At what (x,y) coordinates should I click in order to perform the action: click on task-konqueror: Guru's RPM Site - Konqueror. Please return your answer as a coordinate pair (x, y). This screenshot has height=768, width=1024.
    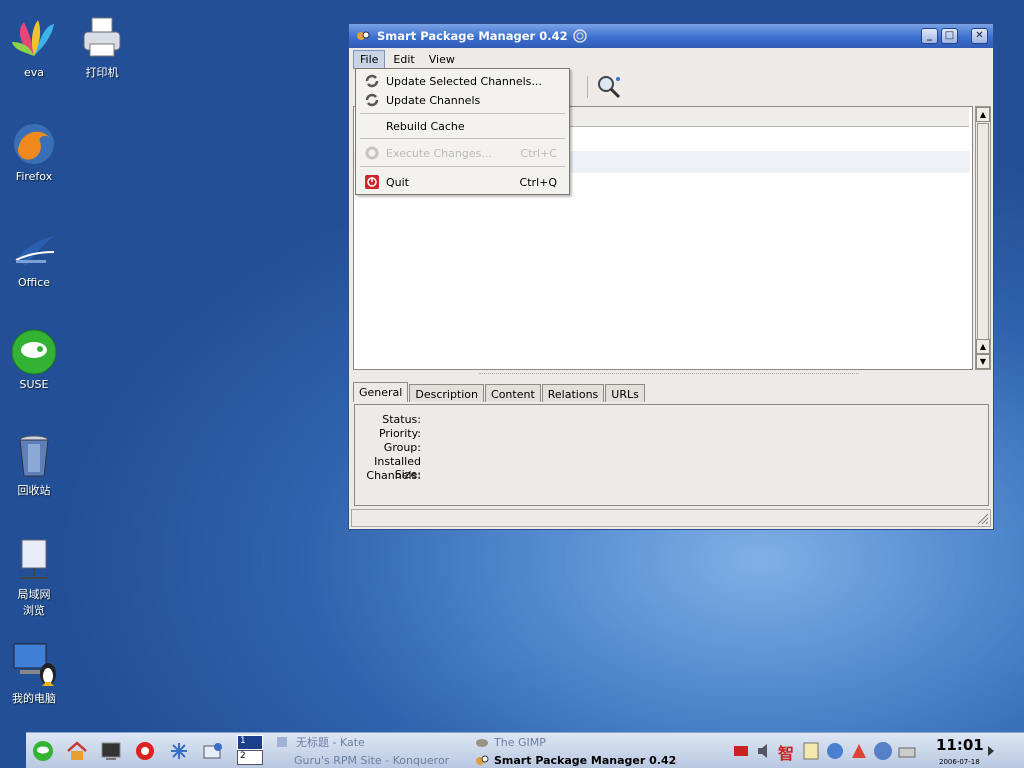
    Looking at the image, I should click on (371, 759).